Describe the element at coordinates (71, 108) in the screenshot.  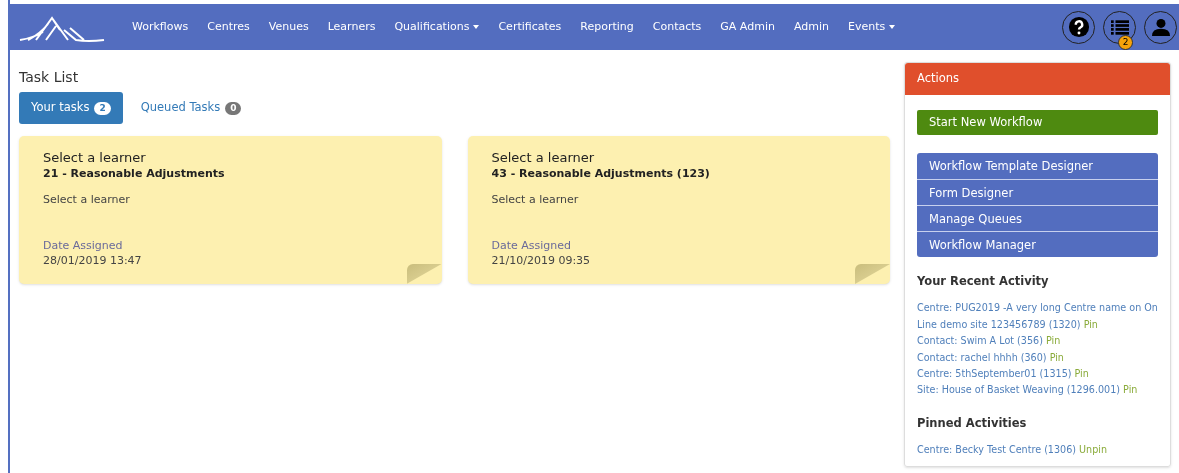
I see `tab: Your tasks 2` at that location.